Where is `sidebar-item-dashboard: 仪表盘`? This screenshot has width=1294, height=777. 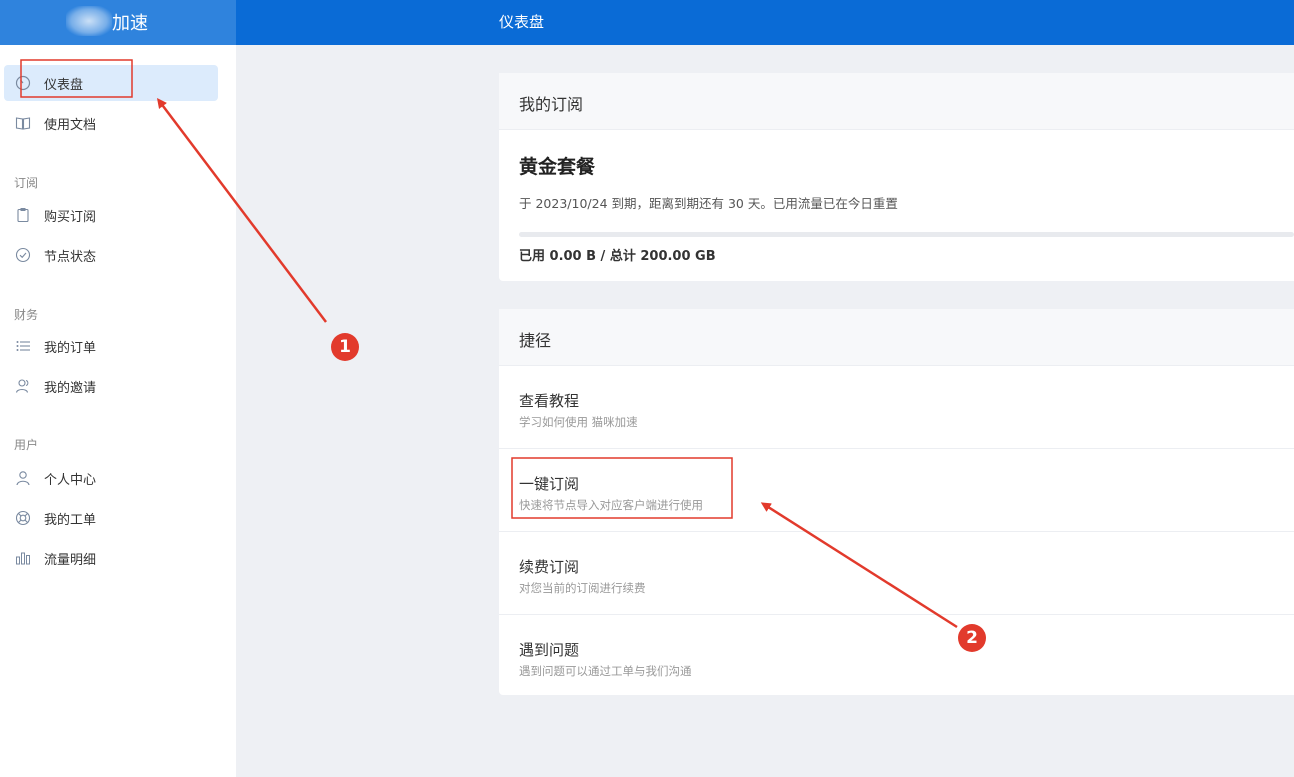
sidebar-item-dashboard: 仪表盘 is located at coordinates (111, 83).